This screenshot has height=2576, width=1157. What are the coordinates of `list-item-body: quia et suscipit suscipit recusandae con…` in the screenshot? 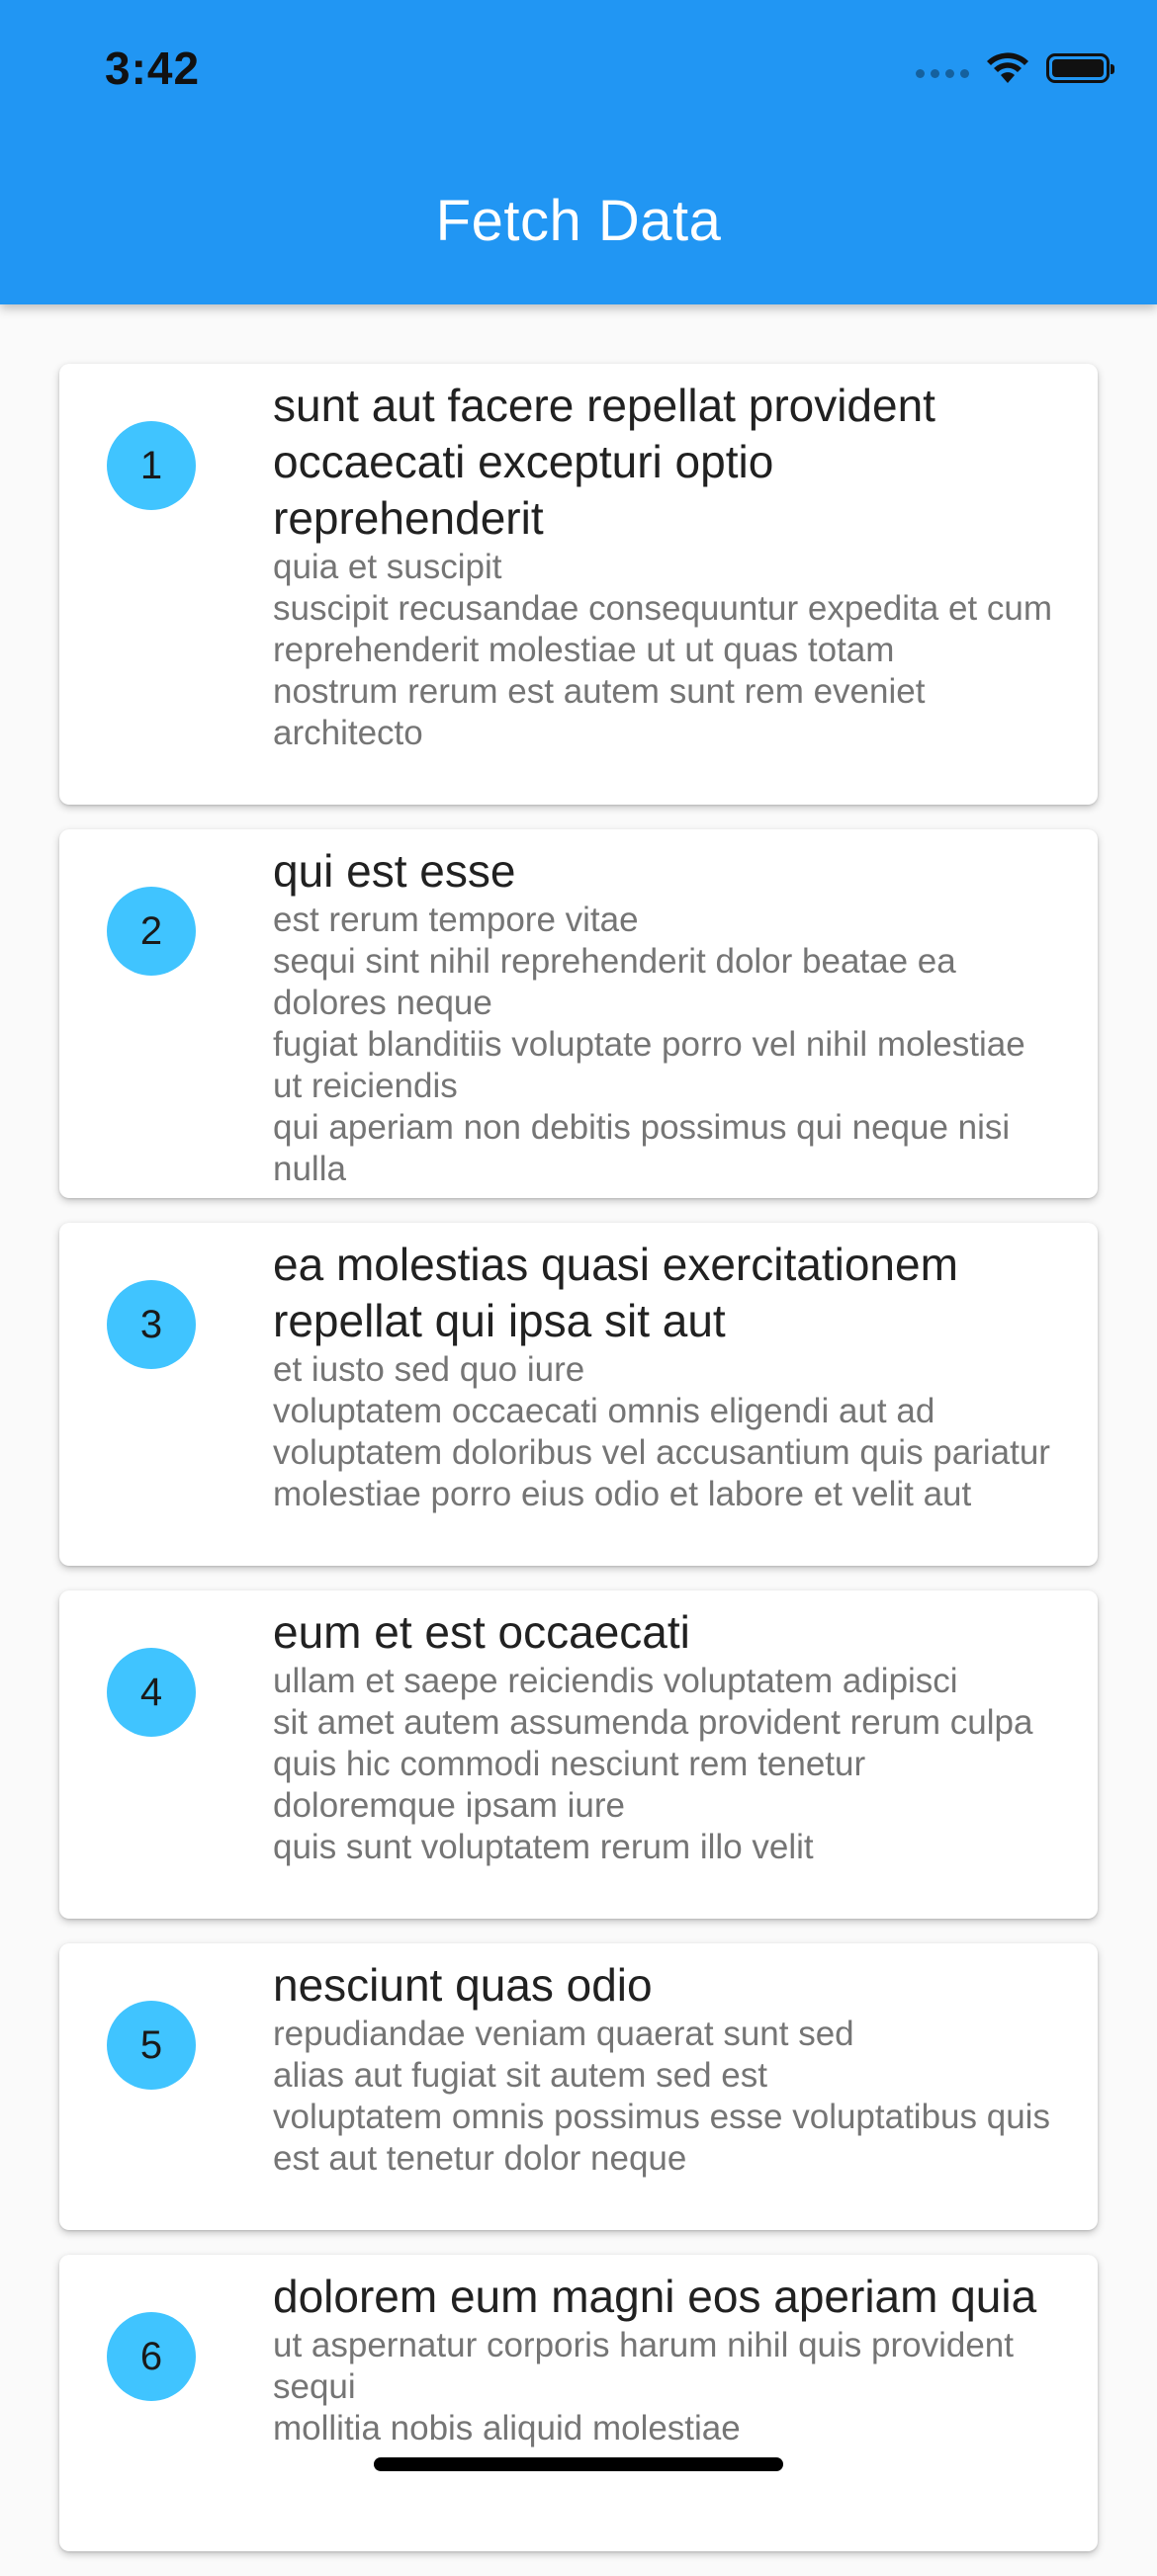 It's located at (663, 650).